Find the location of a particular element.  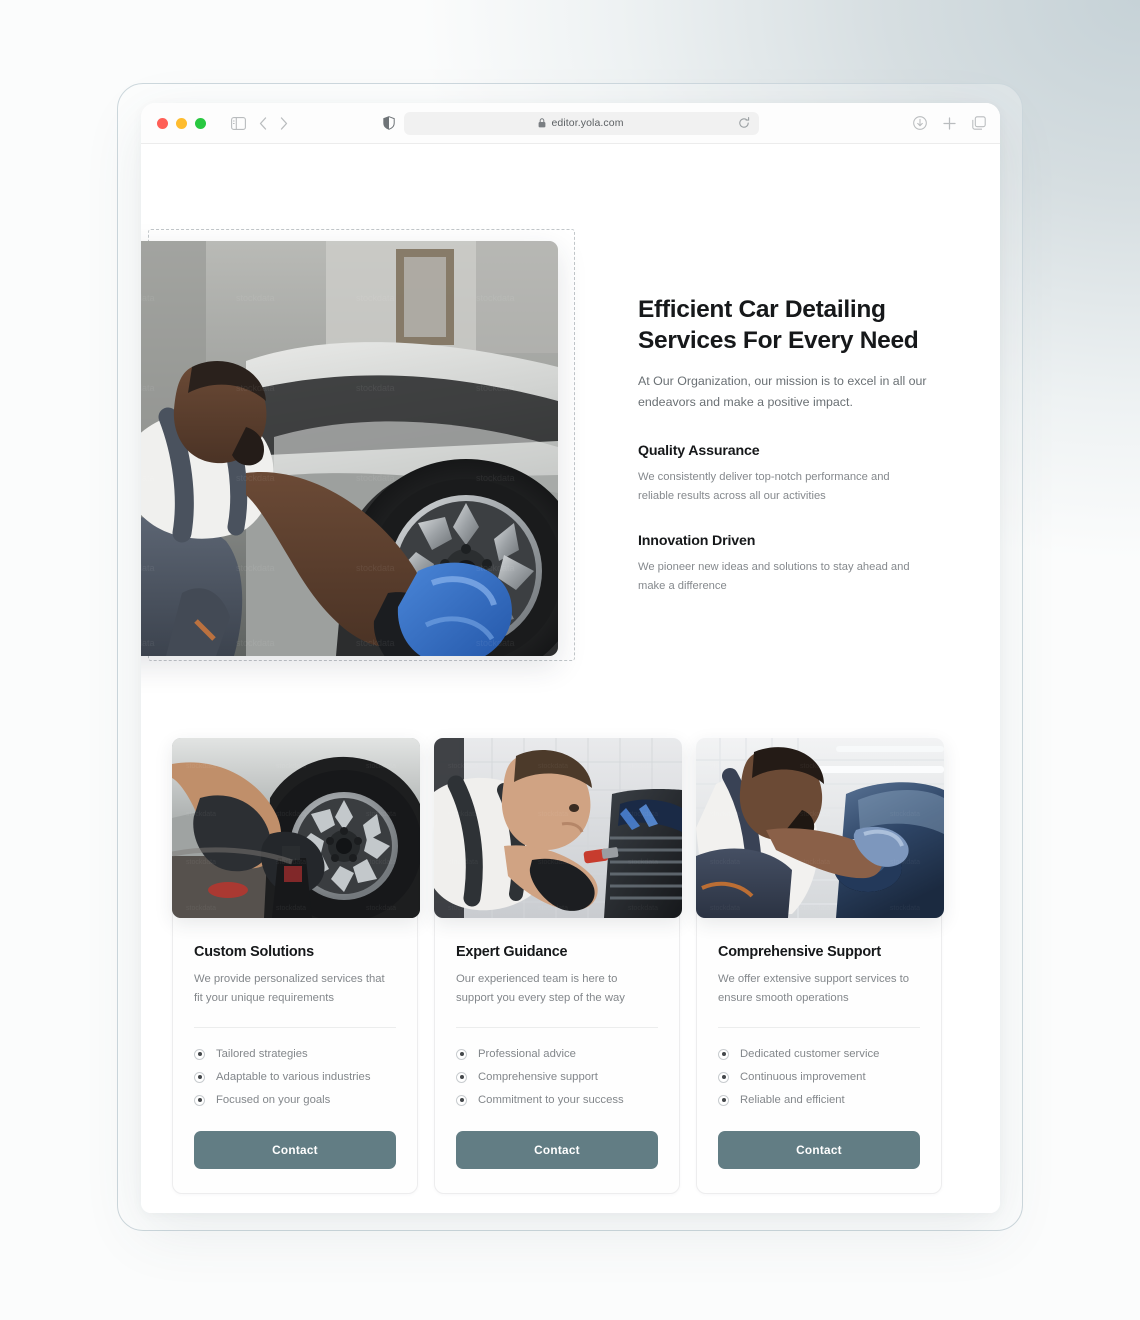

bullet-label: Comprehensive support is located at coordinates (538, 1077).